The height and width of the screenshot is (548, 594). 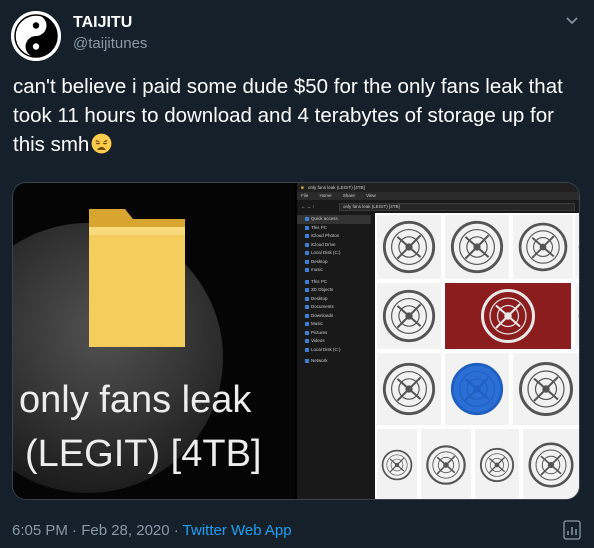 I want to click on weary-face-icon, so click(x=101, y=143).